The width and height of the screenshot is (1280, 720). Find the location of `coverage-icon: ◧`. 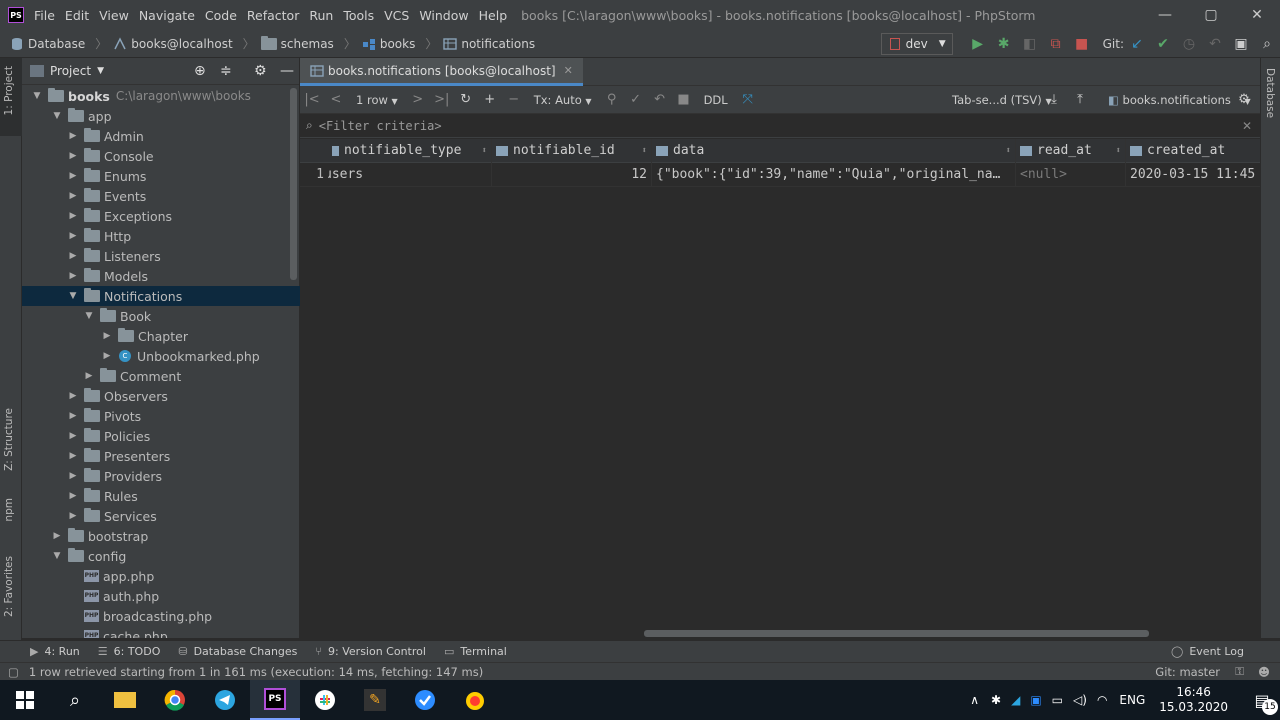

coverage-icon: ◧ is located at coordinates (1030, 44).